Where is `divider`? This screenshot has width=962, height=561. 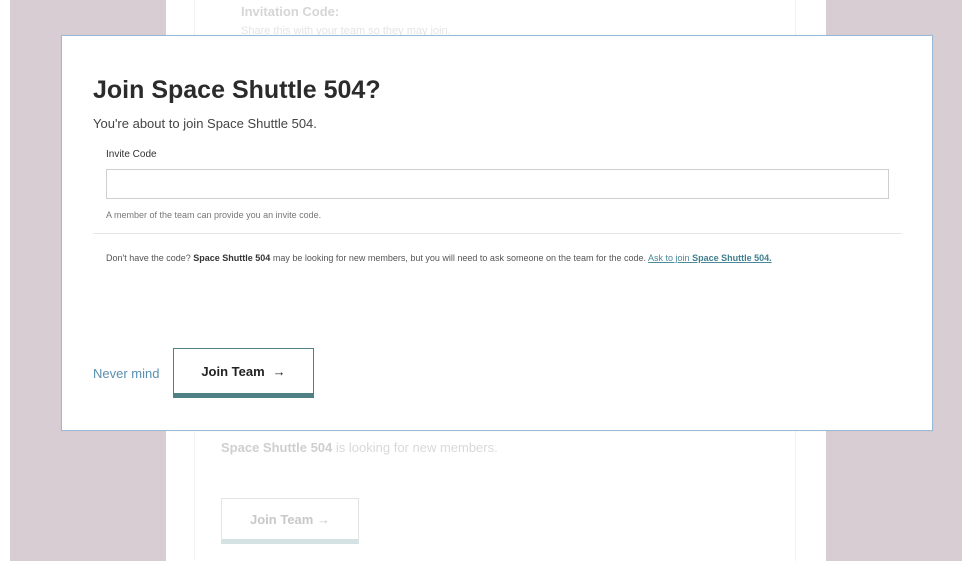 divider is located at coordinates (497, 233).